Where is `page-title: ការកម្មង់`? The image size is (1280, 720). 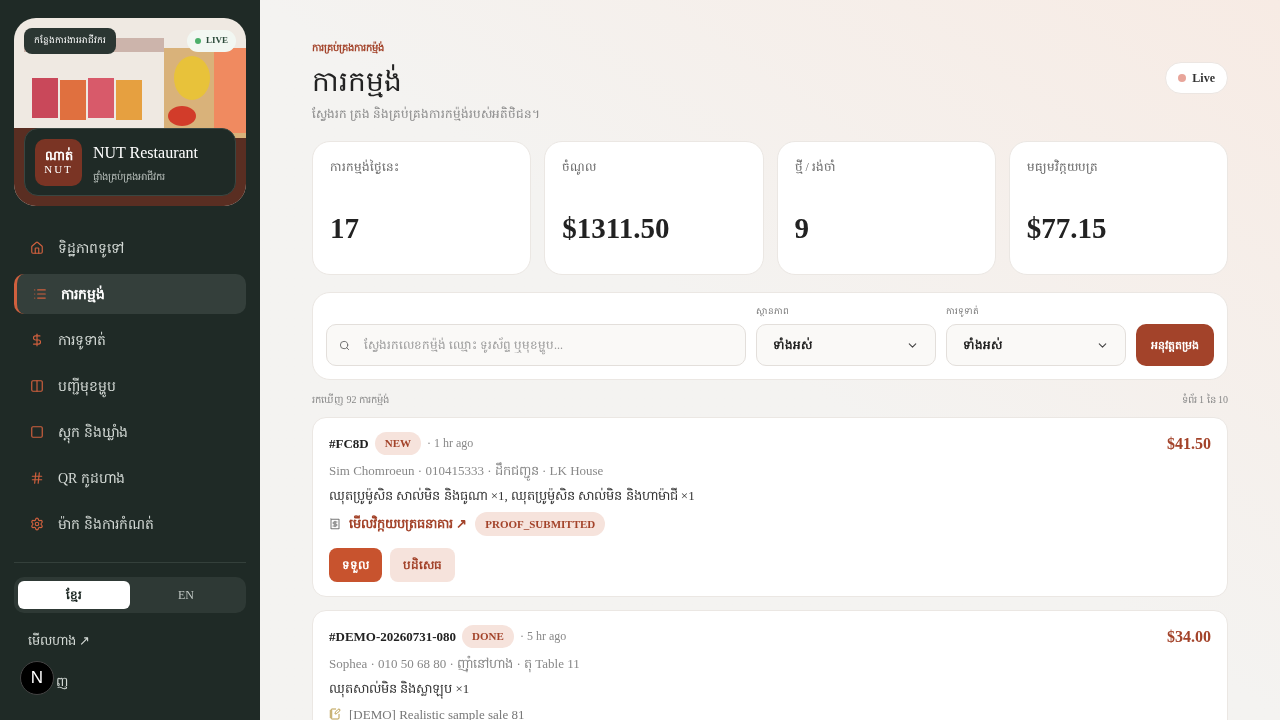 page-title: ការកម្មង់ is located at coordinates (357, 81).